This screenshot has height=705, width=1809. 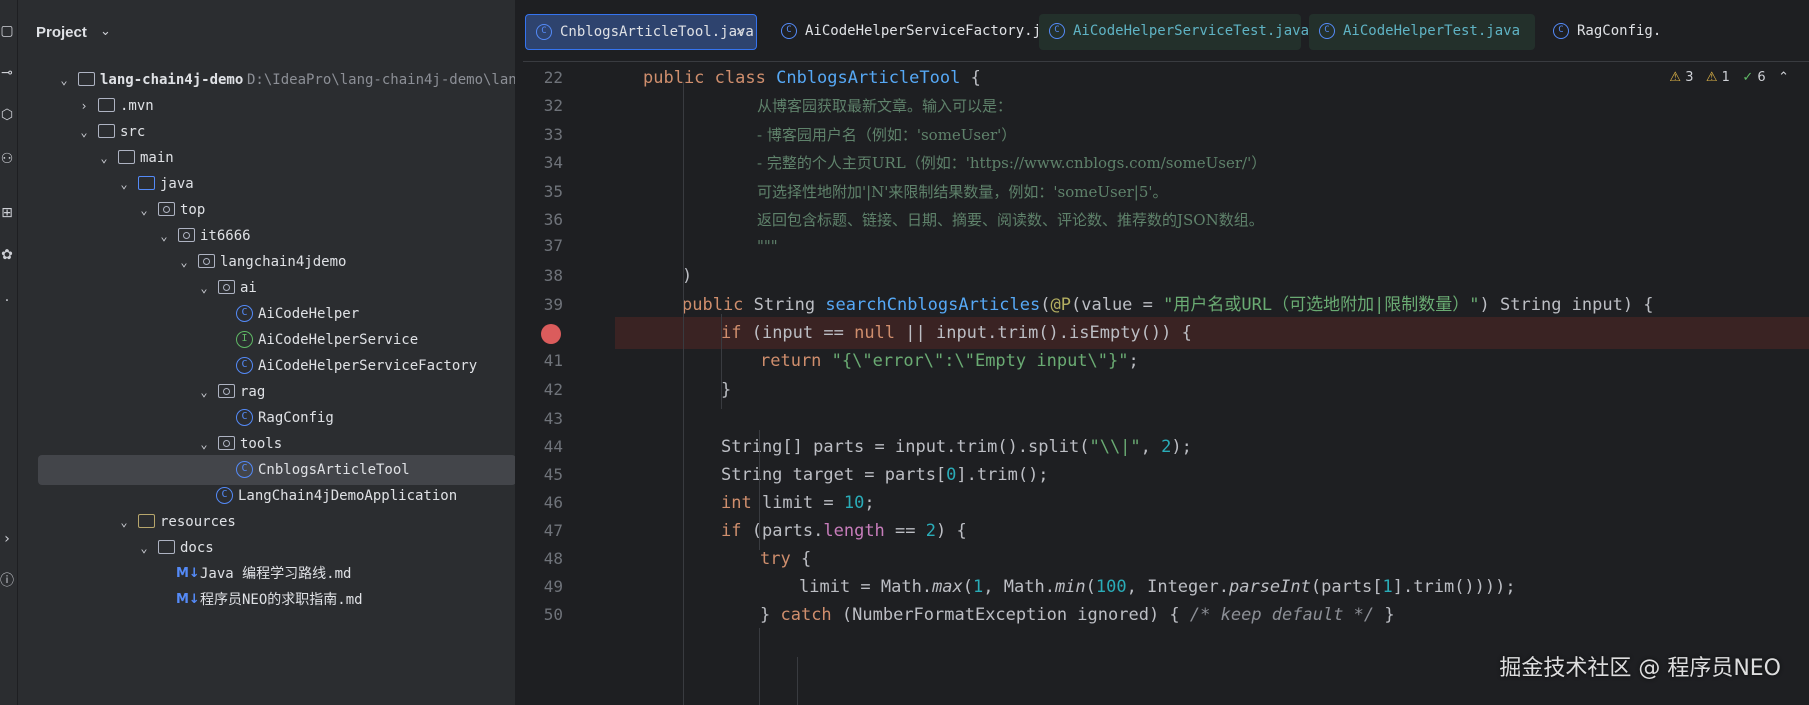 I want to click on line-number: 39, so click(x=553, y=304).